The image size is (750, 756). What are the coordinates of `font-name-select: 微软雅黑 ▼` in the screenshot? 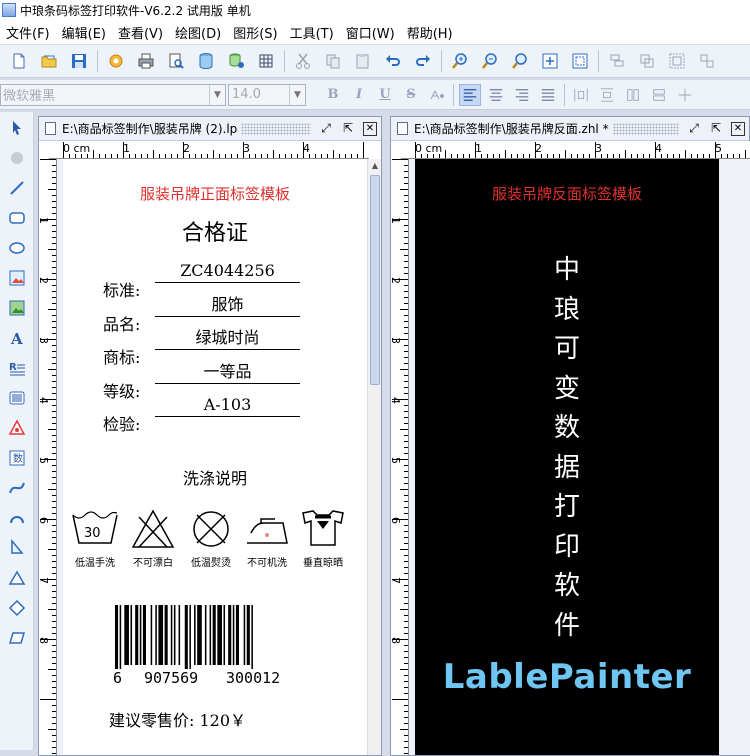 It's located at (113, 94).